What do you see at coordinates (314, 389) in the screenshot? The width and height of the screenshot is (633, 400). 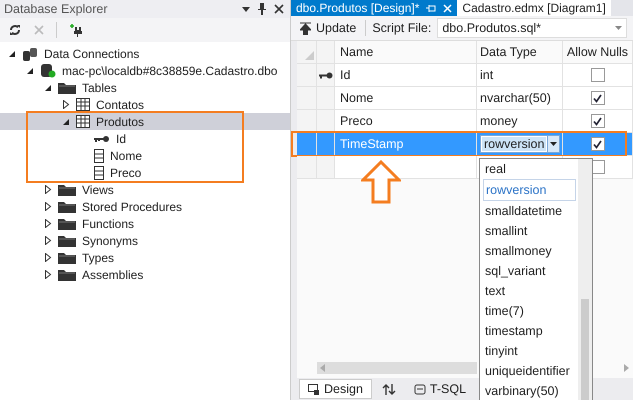 I see `design-icon` at bounding box center [314, 389].